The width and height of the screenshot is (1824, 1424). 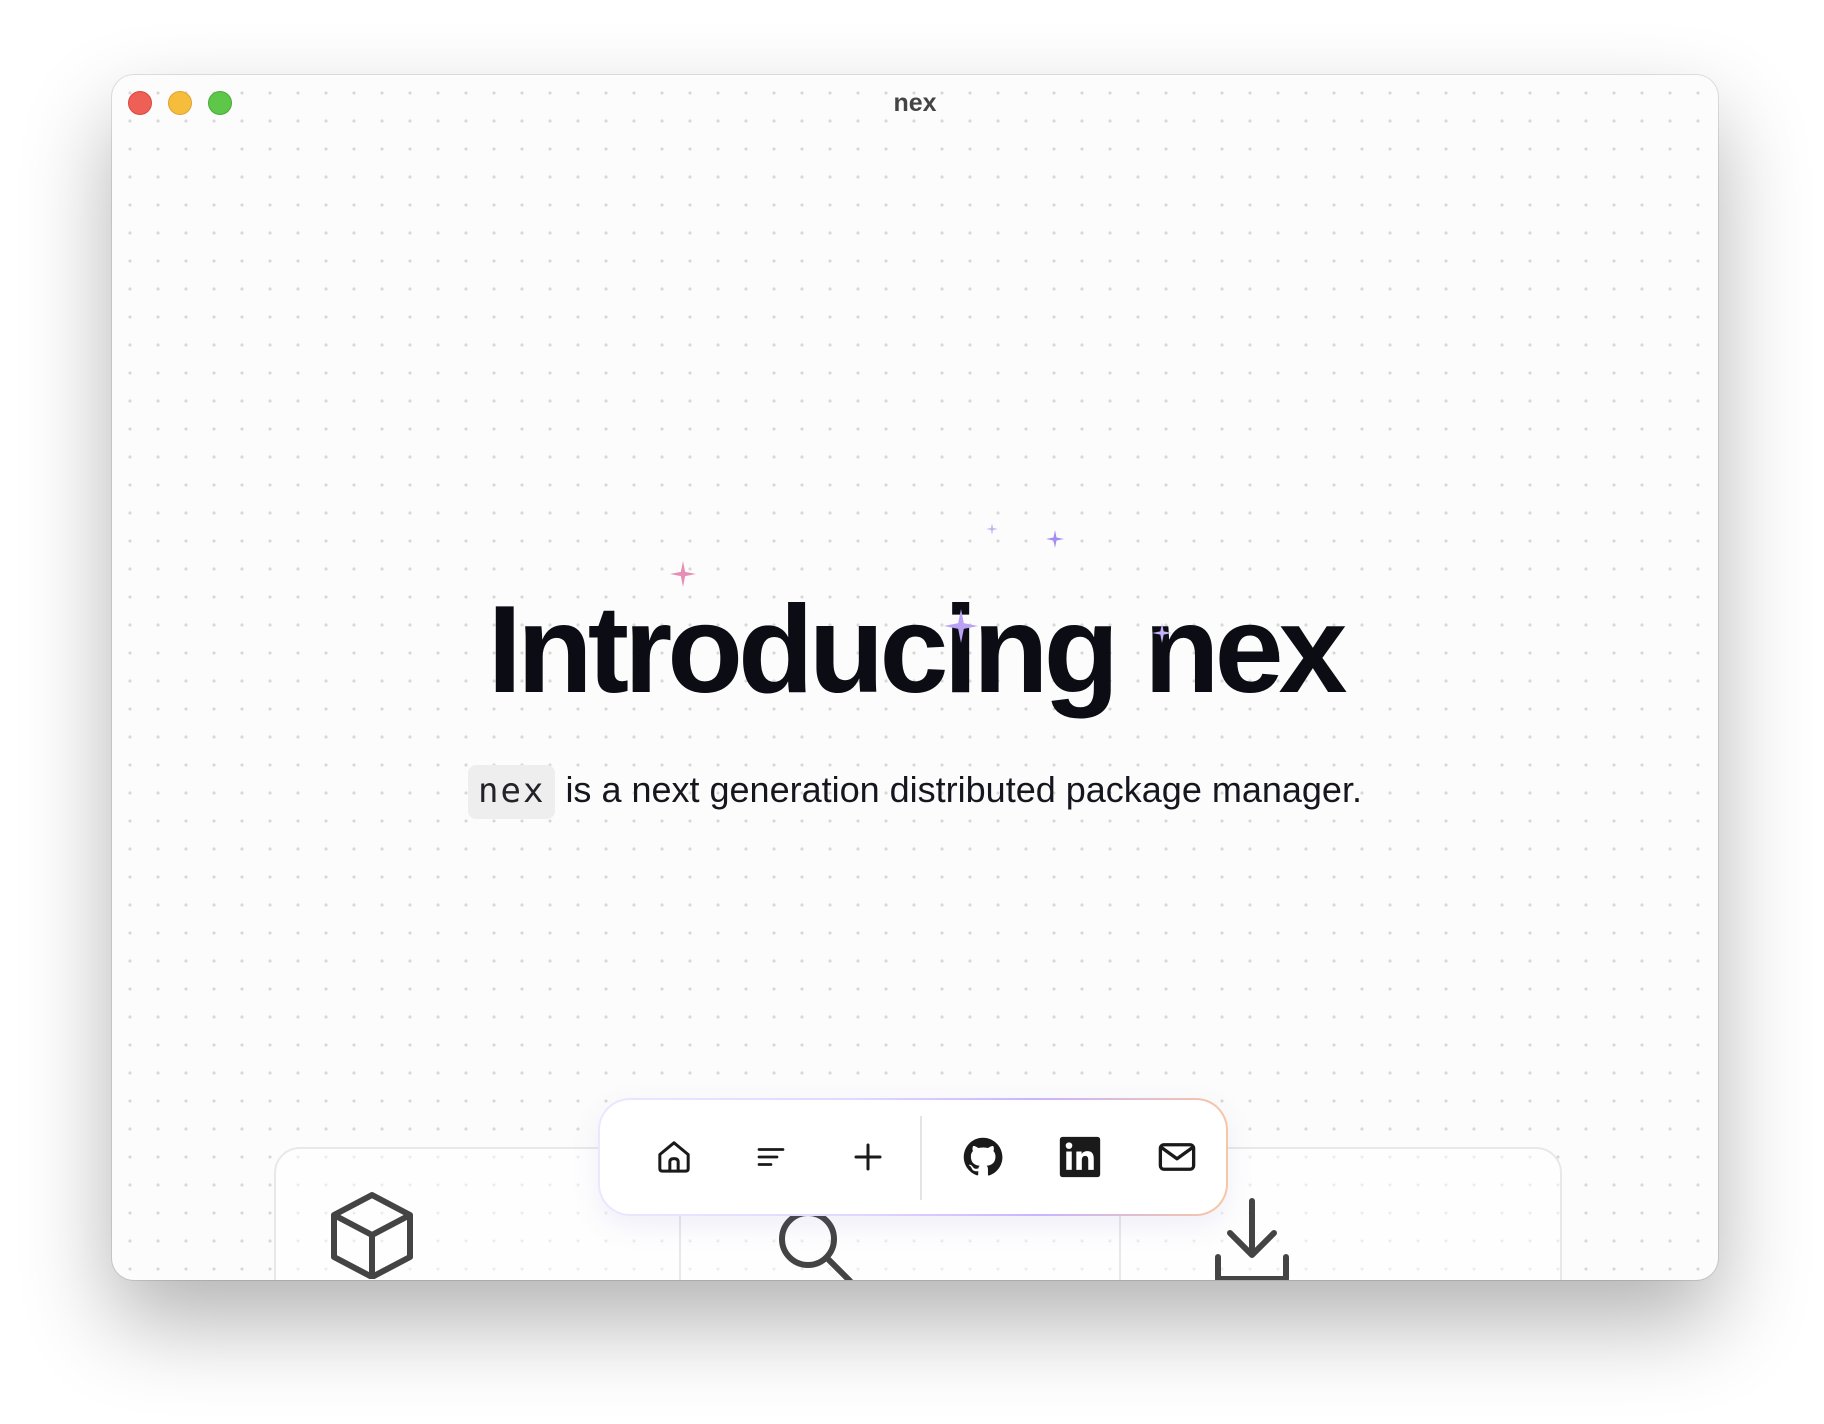 I want to click on github-icon, so click(x=983, y=1156).